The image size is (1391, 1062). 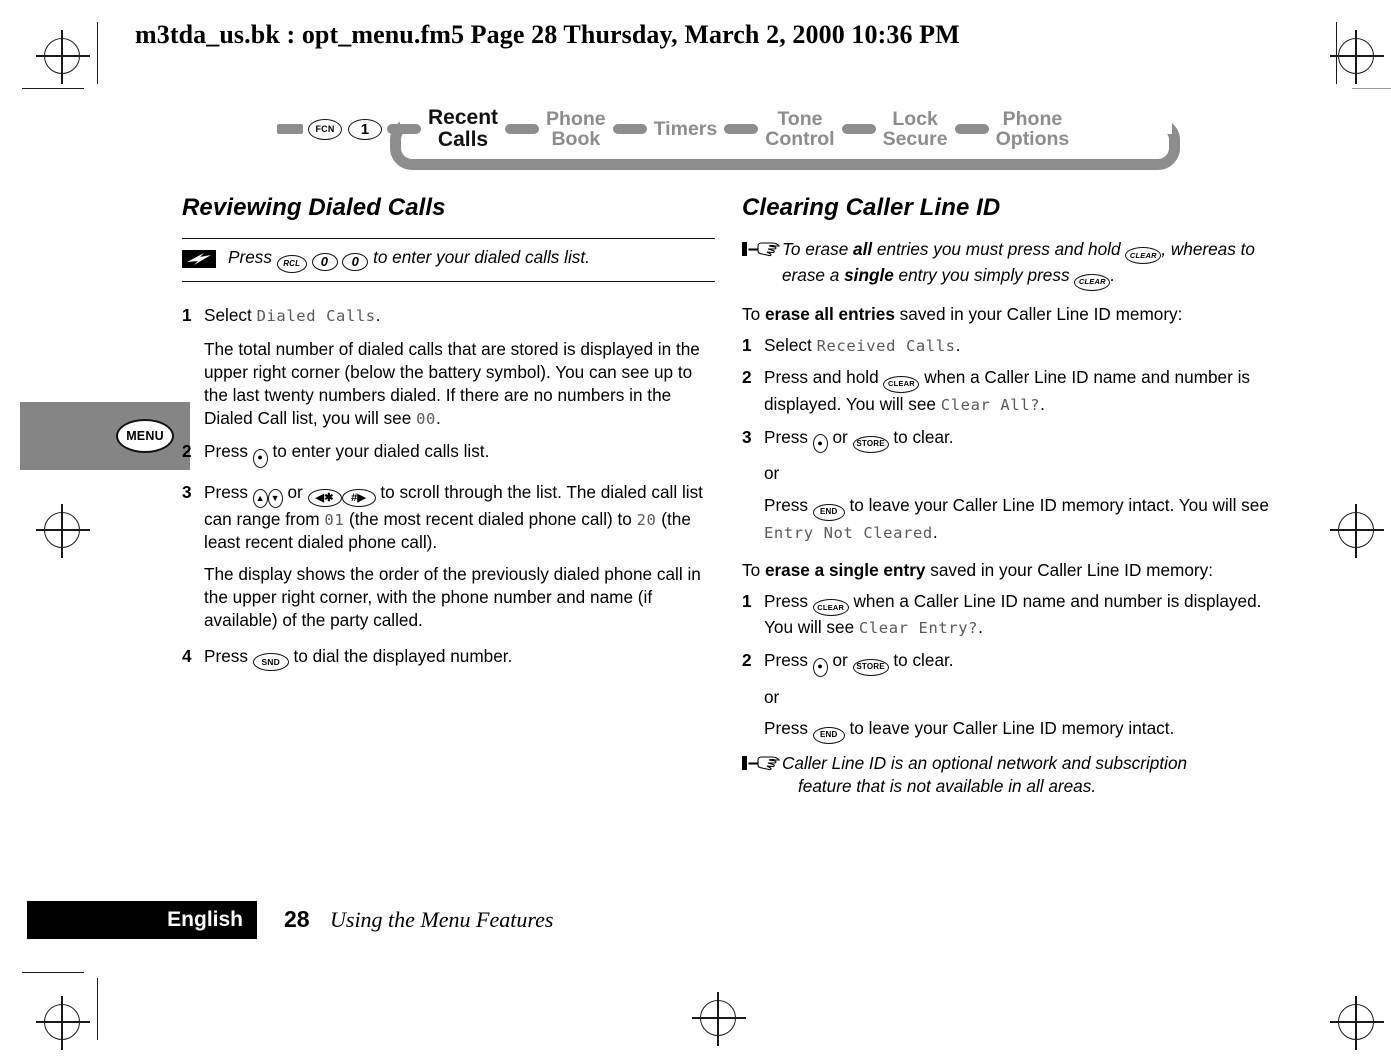 I want to click on lcd-clear-all: Clear All?, so click(x=990, y=404).